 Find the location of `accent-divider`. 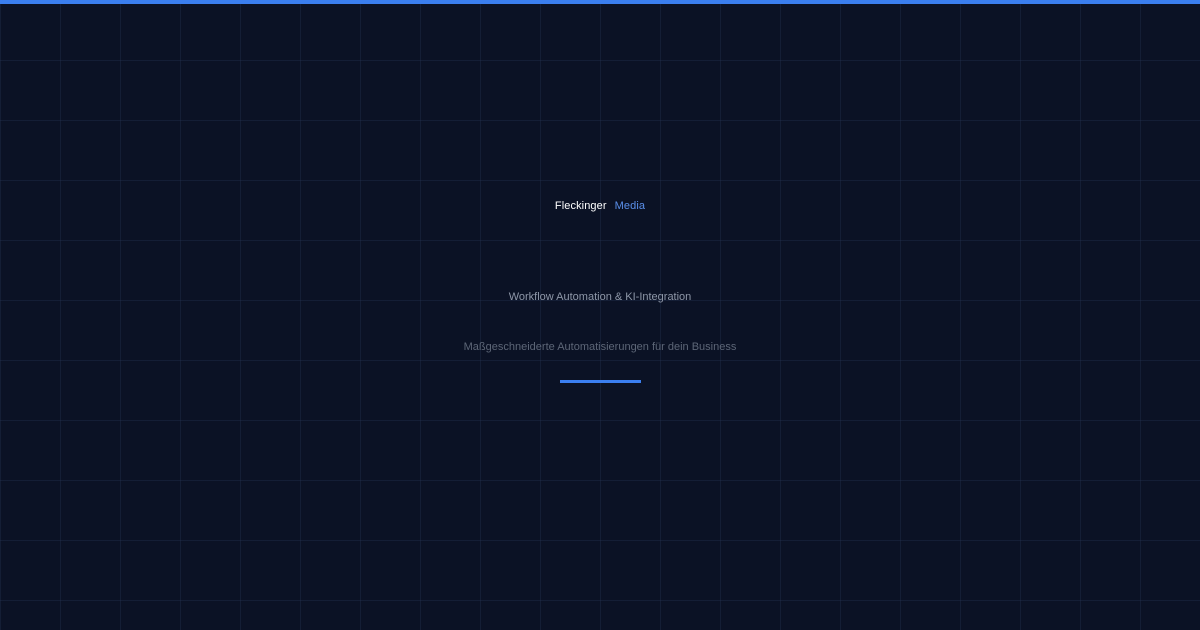

accent-divider is located at coordinates (600, 381).